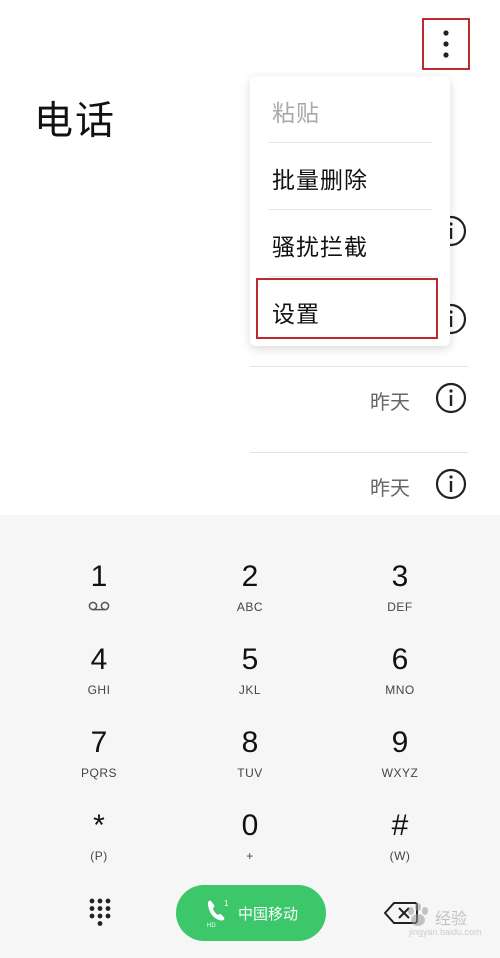  What do you see at coordinates (250, 690) in the screenshot?
I see `key-letters: JKL` at bounding box center [250, 690].